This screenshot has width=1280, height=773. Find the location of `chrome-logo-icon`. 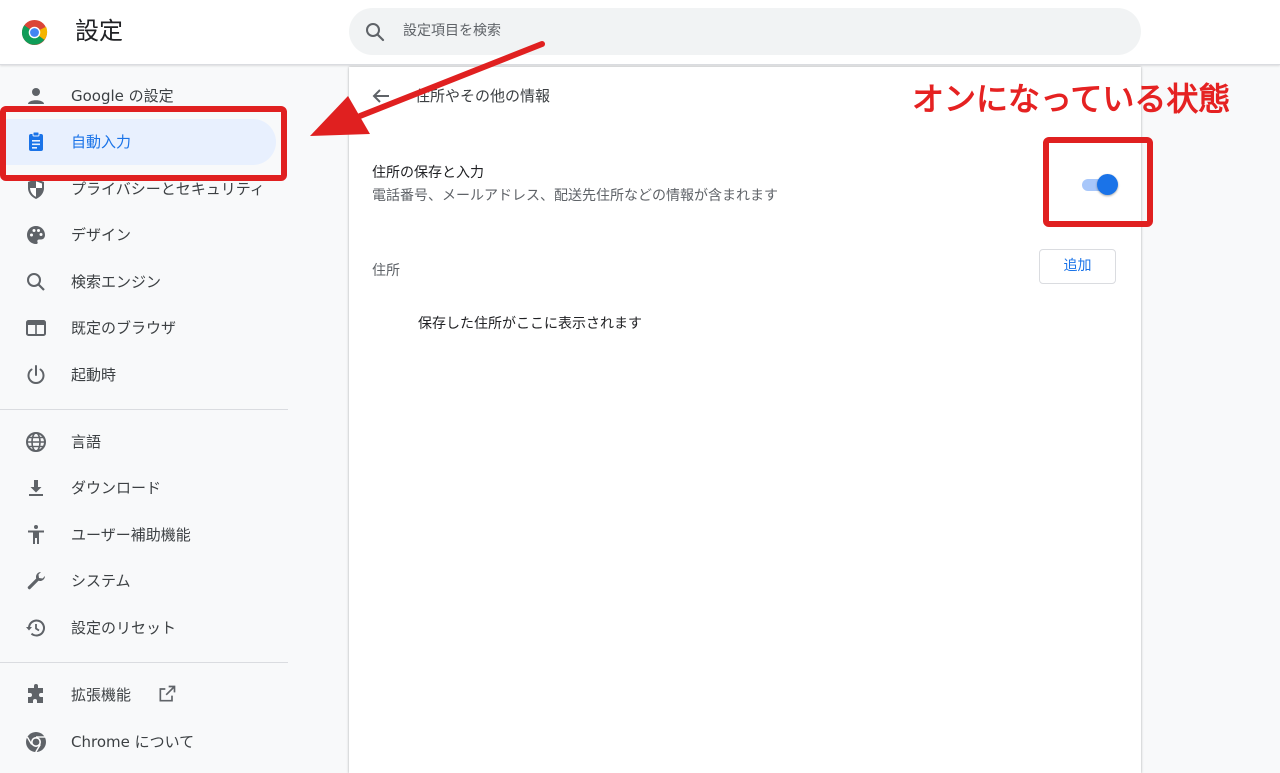

chrome-logo-icon is located at coordinates (34, 32).